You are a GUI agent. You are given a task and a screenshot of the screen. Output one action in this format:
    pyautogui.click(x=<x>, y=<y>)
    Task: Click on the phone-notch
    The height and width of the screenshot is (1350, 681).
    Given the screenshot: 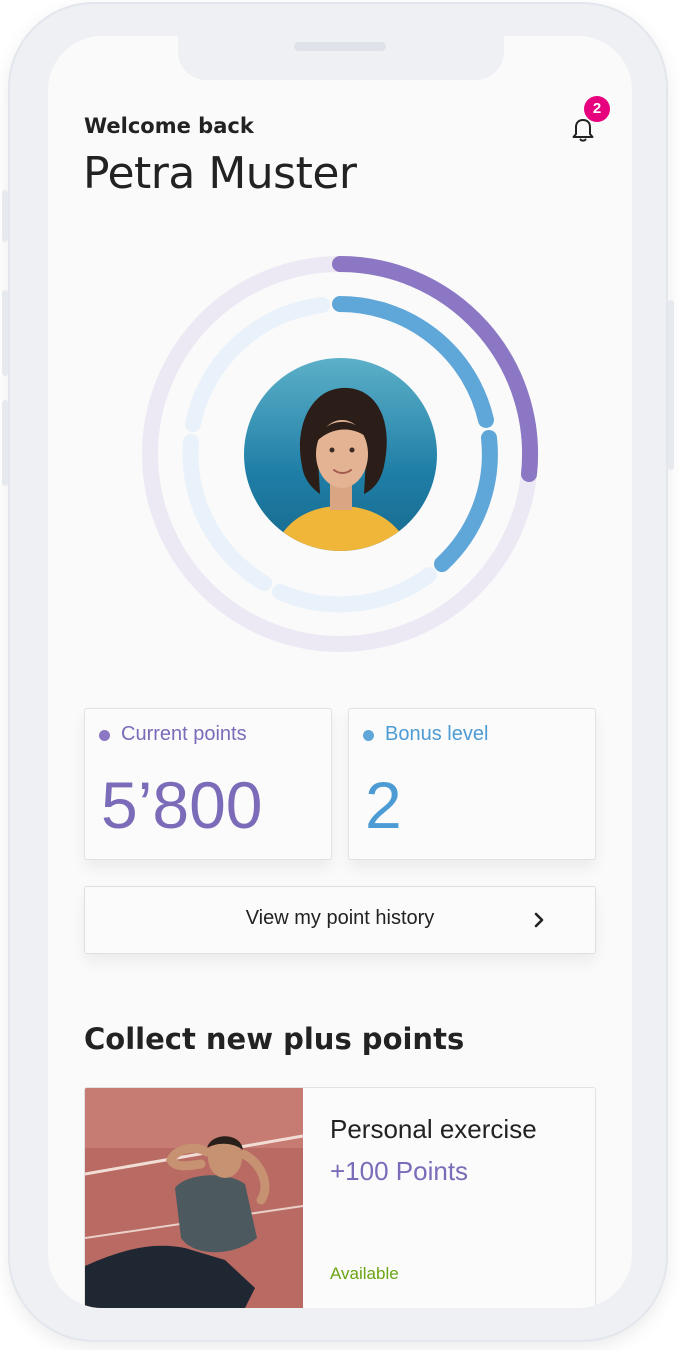 What is the action you would take?
    pyautogui.click(x=341, y=58)
    